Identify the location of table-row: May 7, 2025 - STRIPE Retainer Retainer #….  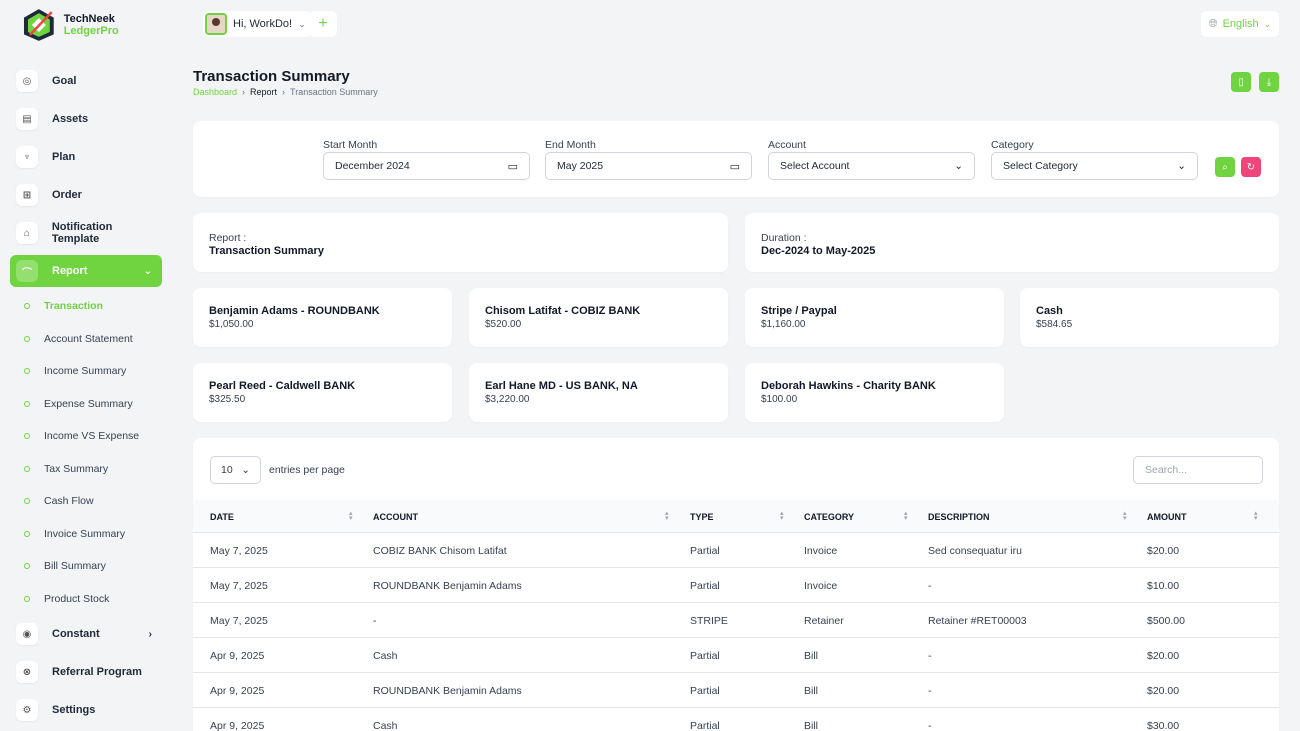
(736, 620).